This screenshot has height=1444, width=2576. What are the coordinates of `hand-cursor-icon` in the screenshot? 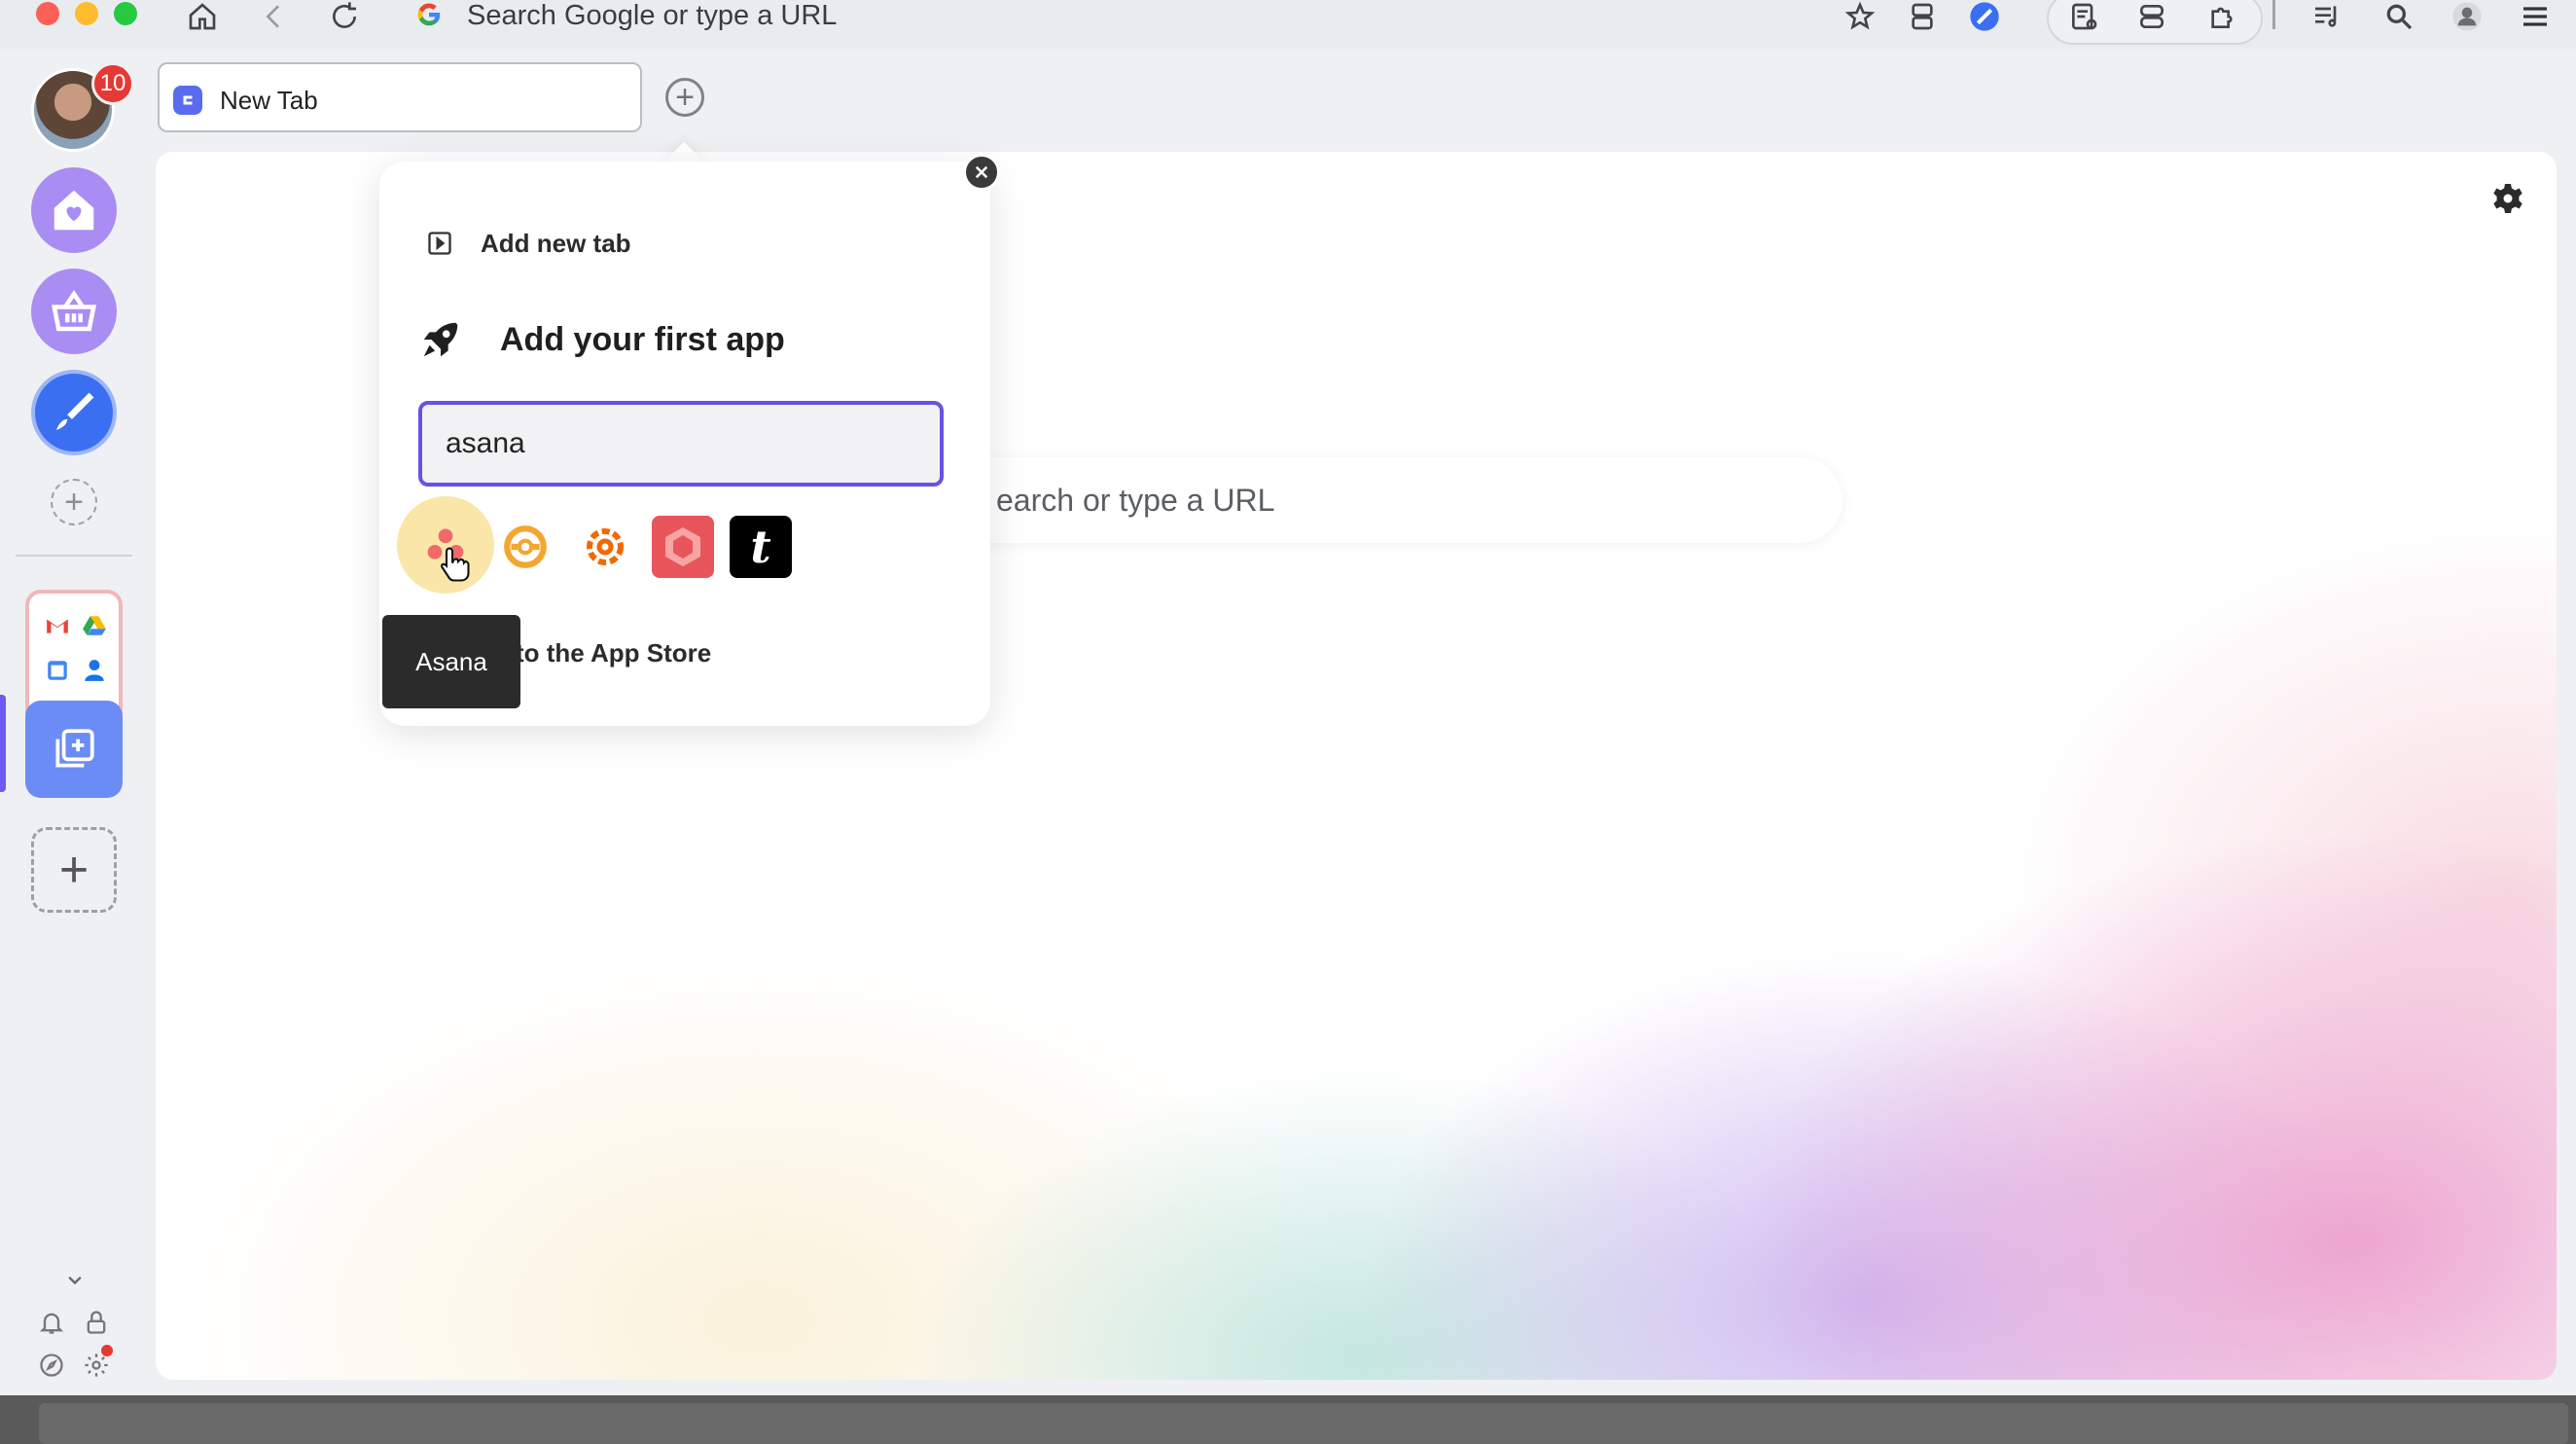 It's located at (455, 564).